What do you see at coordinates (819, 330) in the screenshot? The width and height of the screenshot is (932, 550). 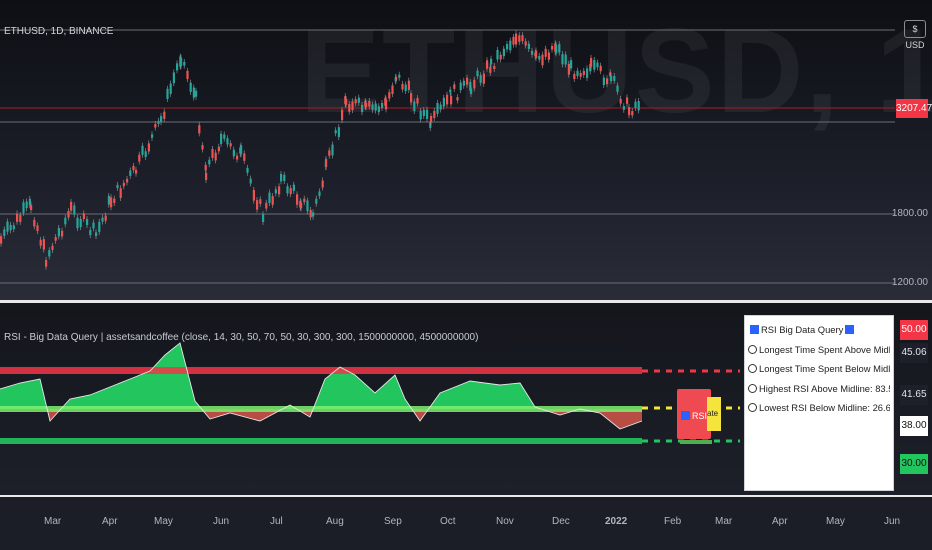 I see `info-title-row: RSI Big Data Query` at bounding box center [819, 330].